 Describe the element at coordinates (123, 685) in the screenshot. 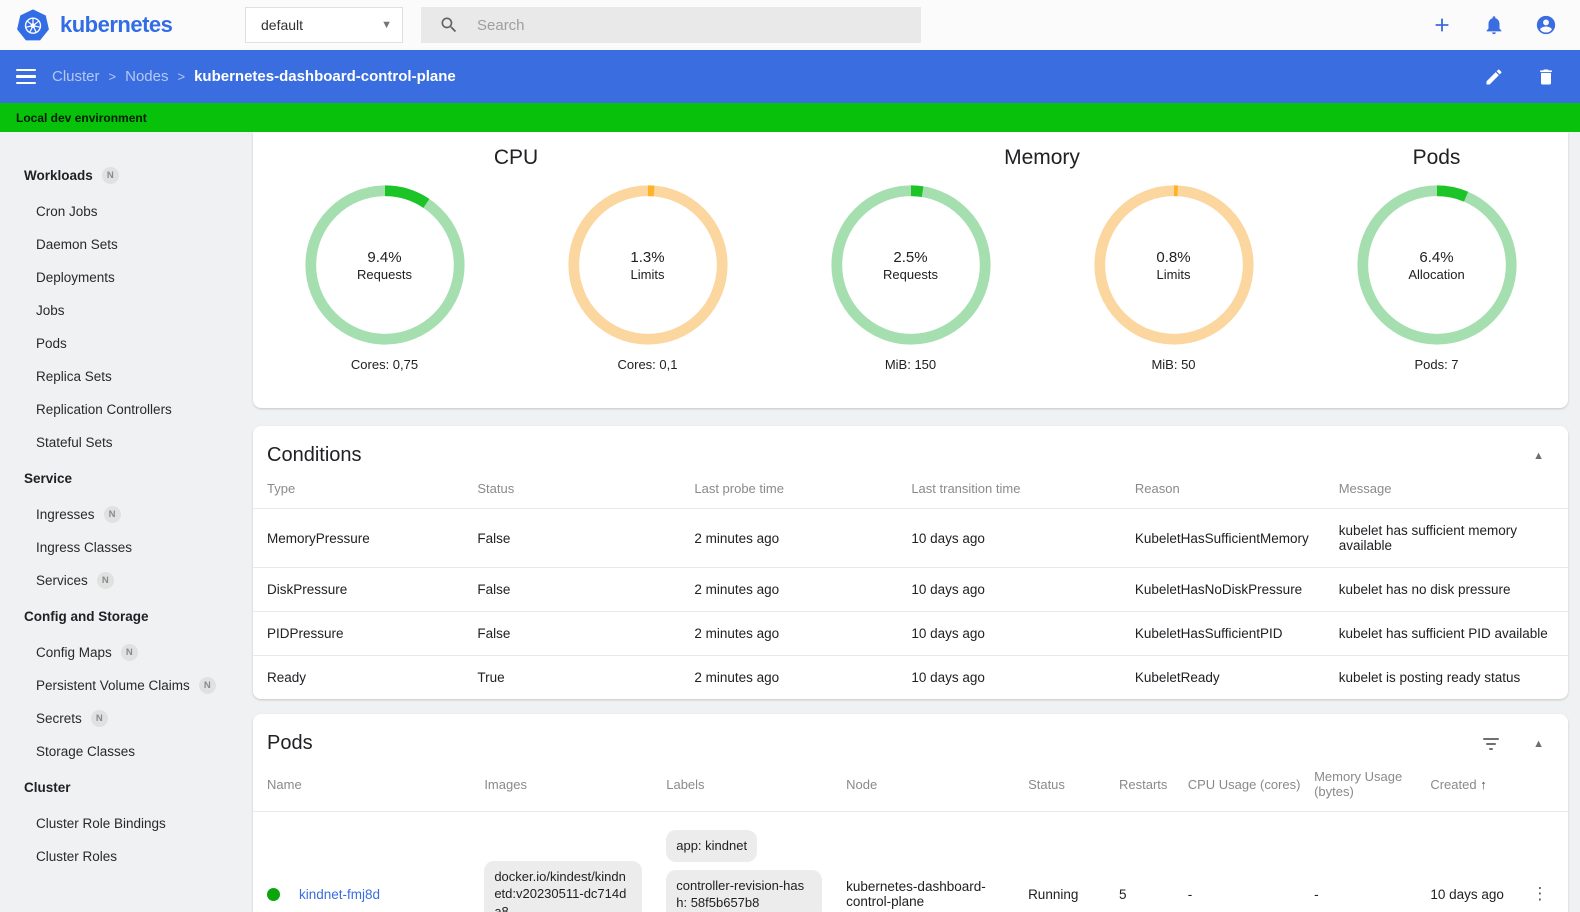

I see `sidebar-item-persistent-volume-claims: Persistent Volume Claims N` at that location.